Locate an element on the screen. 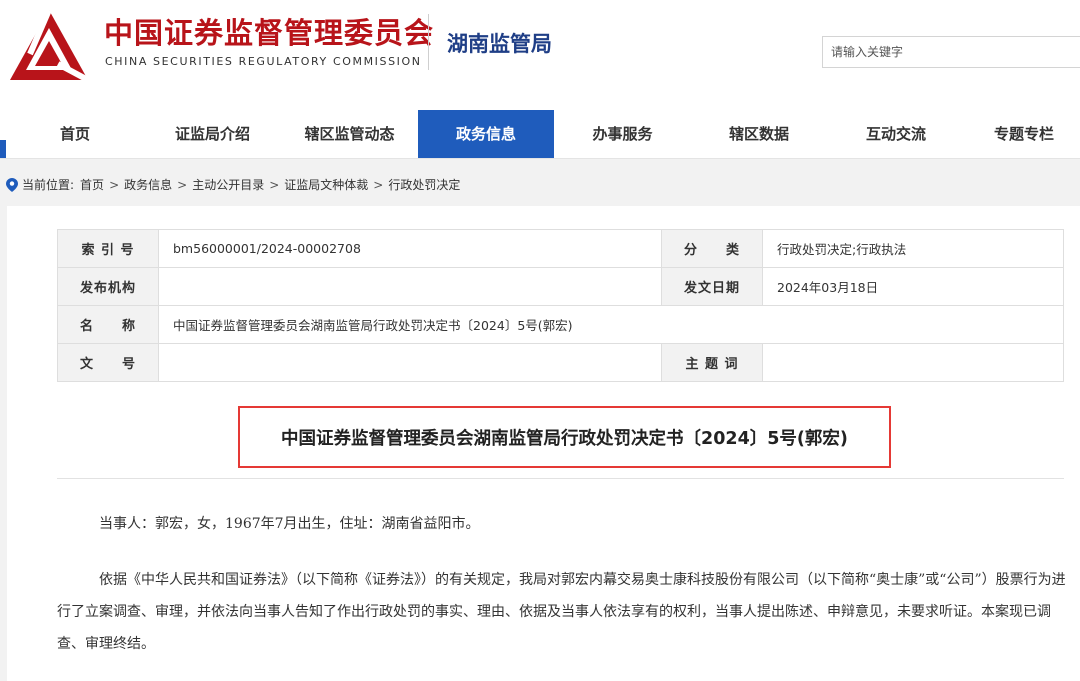 This screenshot has width=1080, height=681. name-value: 中国证券监督管理委员会湖南监管局行政处罚决定书〔2024〕5号(郭宏) is located at coordinates (611, 324).